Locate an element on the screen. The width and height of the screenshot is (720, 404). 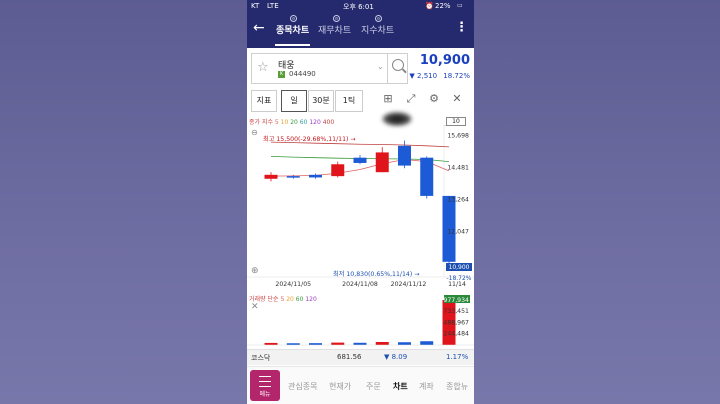
status-time: 오후 6:01 is located at coordinates (358, 7).